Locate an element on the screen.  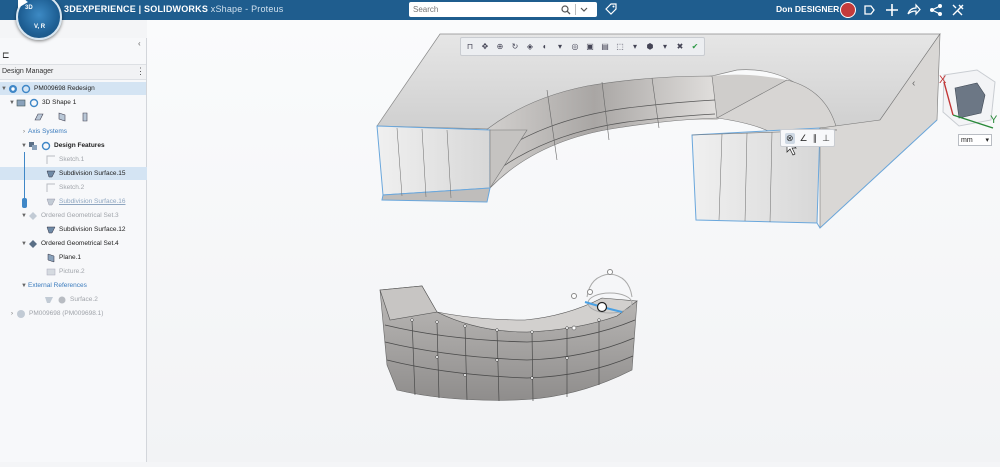
panel-toggle-icon: ‹ is located at coordinates (913, 83).